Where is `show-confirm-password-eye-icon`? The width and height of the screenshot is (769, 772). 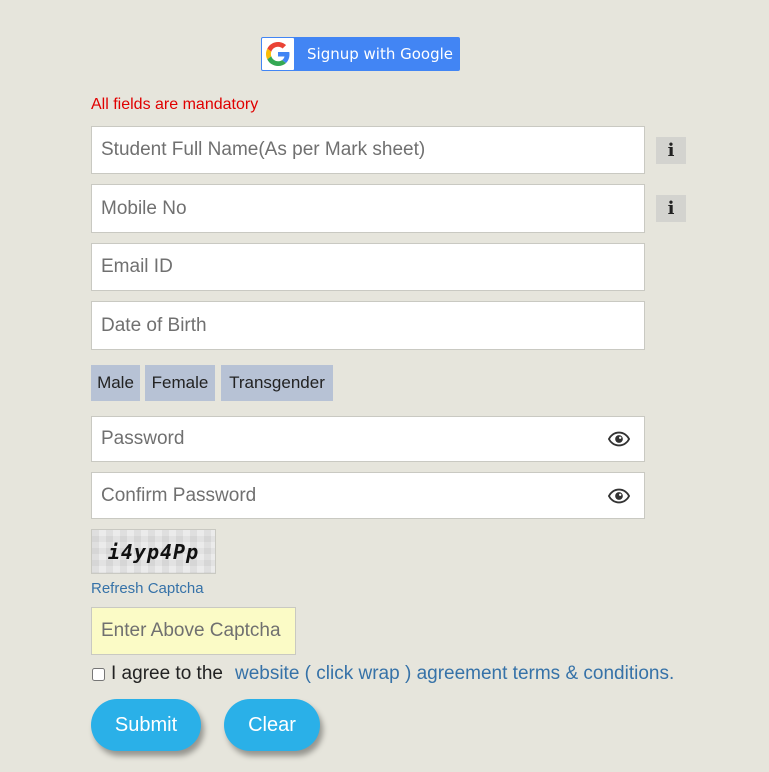
show-confirm-password-eye-icon is located at coordinates (619, 496).